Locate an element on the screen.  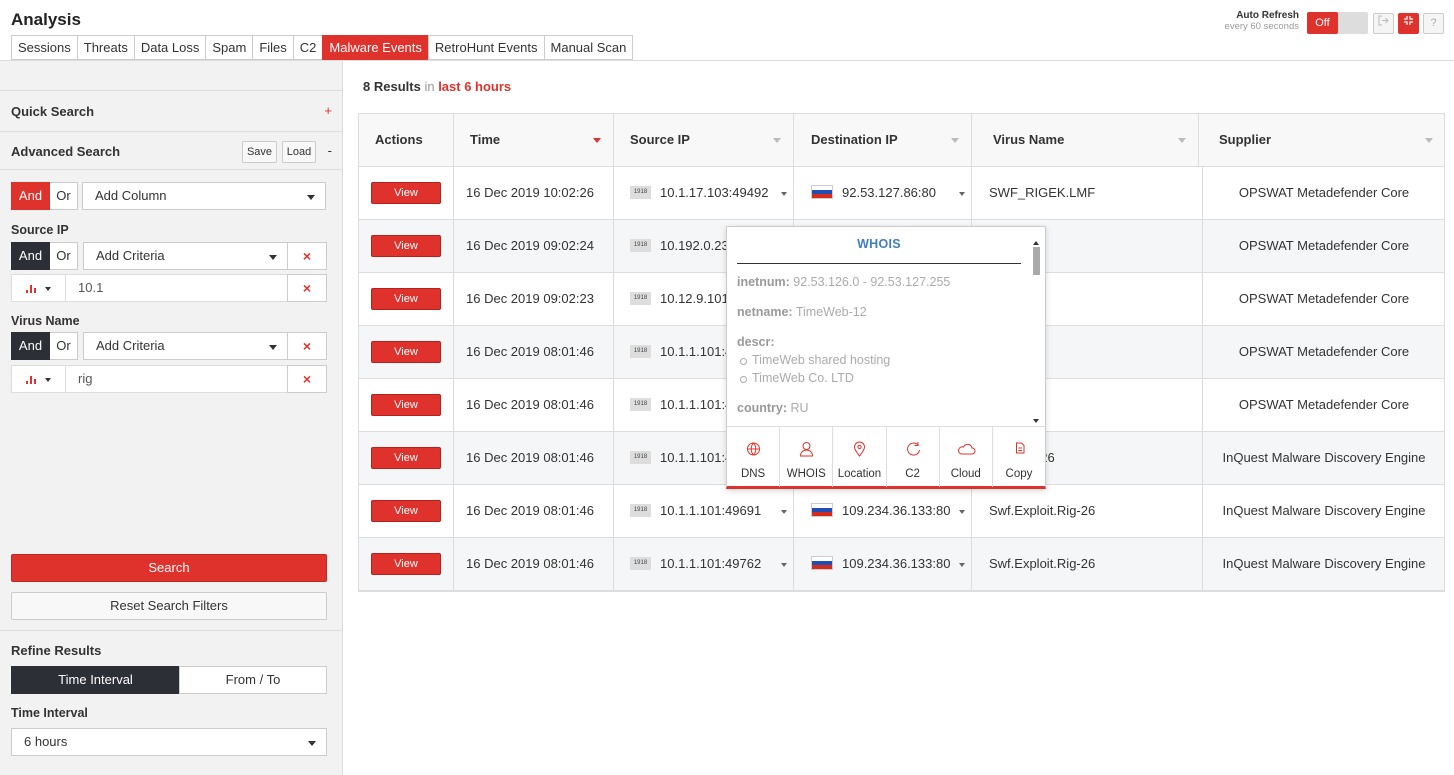
source-ip-and-or: And Or is located at coordinates (44, 256).